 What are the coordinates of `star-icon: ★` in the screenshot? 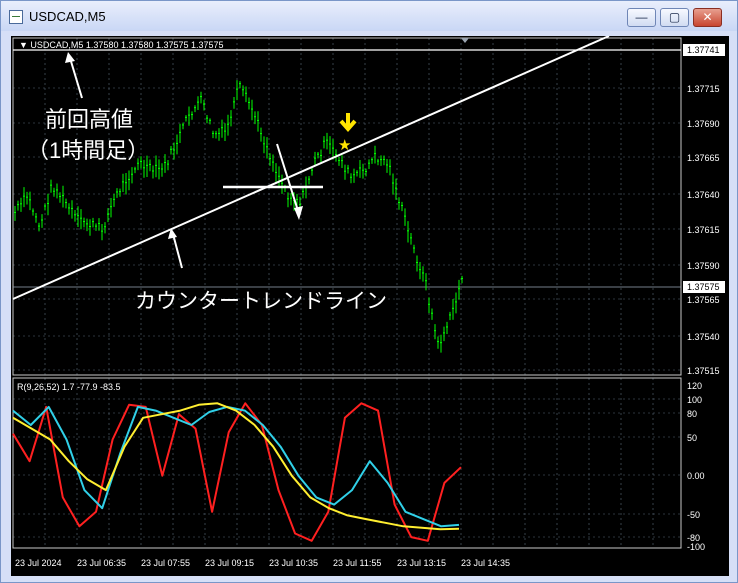 It's located at (344, 145).